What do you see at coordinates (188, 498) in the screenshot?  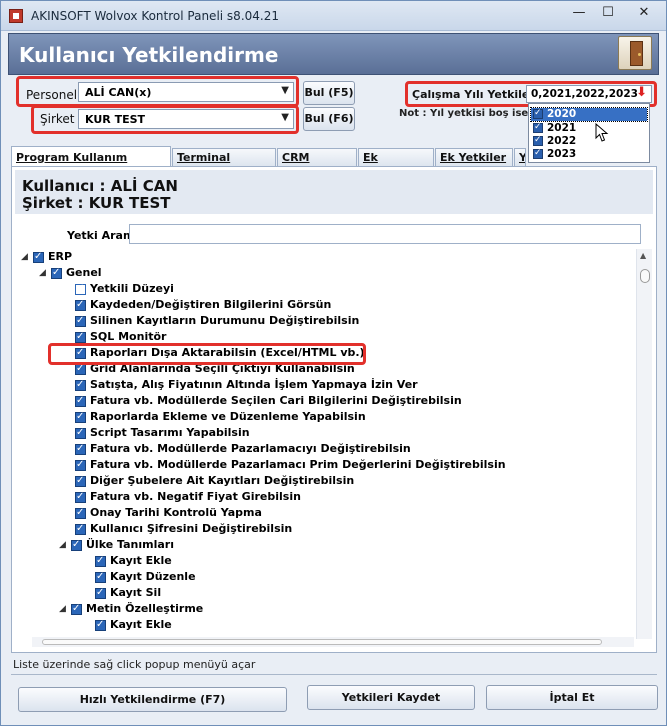 I see `tree-node: Fatura vb. Negatif Fiyat Girebilsin` at bounding box center [188, 498].